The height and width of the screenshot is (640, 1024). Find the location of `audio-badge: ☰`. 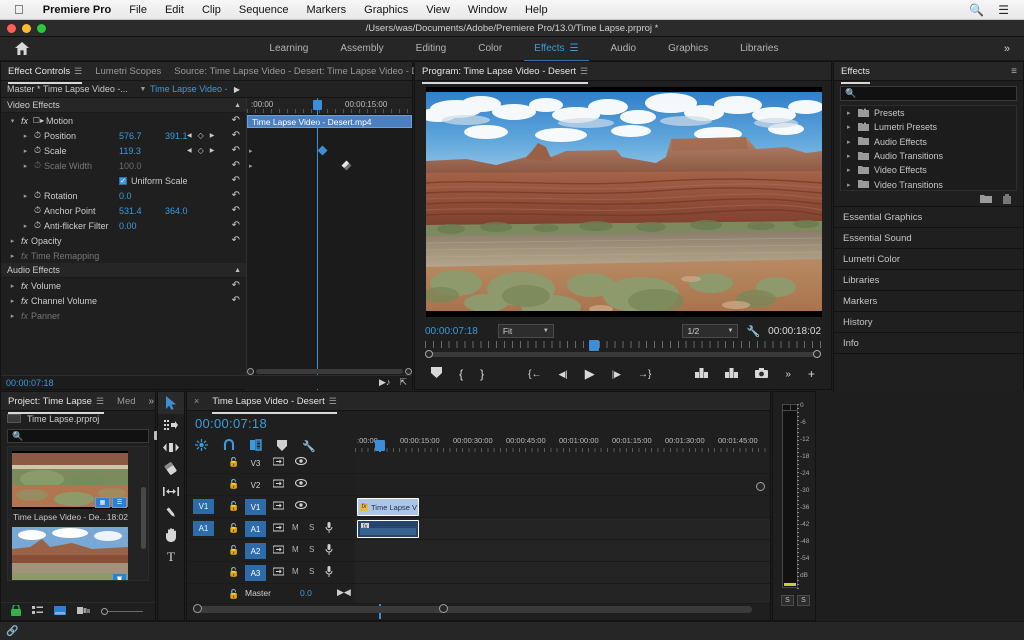

audio-badge: ☰ is located at coordinates (119, 502).